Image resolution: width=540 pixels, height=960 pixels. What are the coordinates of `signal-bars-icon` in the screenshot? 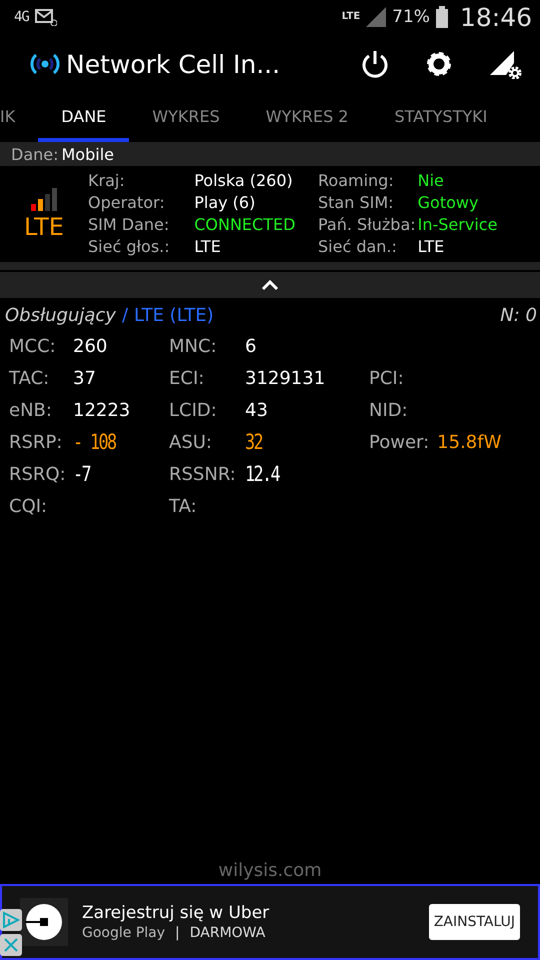 It's located at (44, 199).